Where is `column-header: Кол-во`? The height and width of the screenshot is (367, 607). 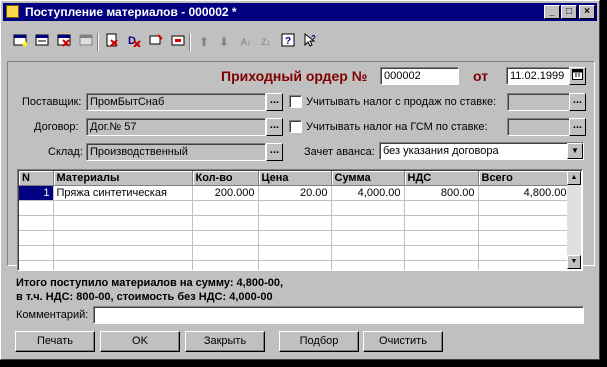
column-header: Кол-во is located at coordinates (225, 178).